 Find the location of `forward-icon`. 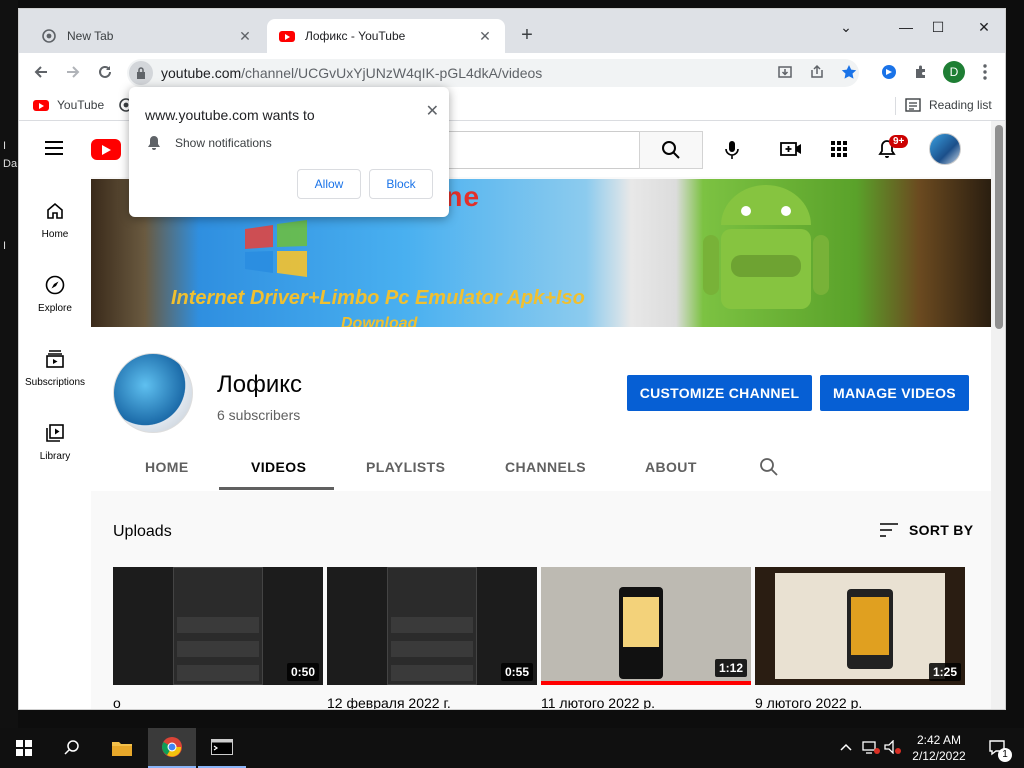

forward-icon is located at coordinates (73, 72).